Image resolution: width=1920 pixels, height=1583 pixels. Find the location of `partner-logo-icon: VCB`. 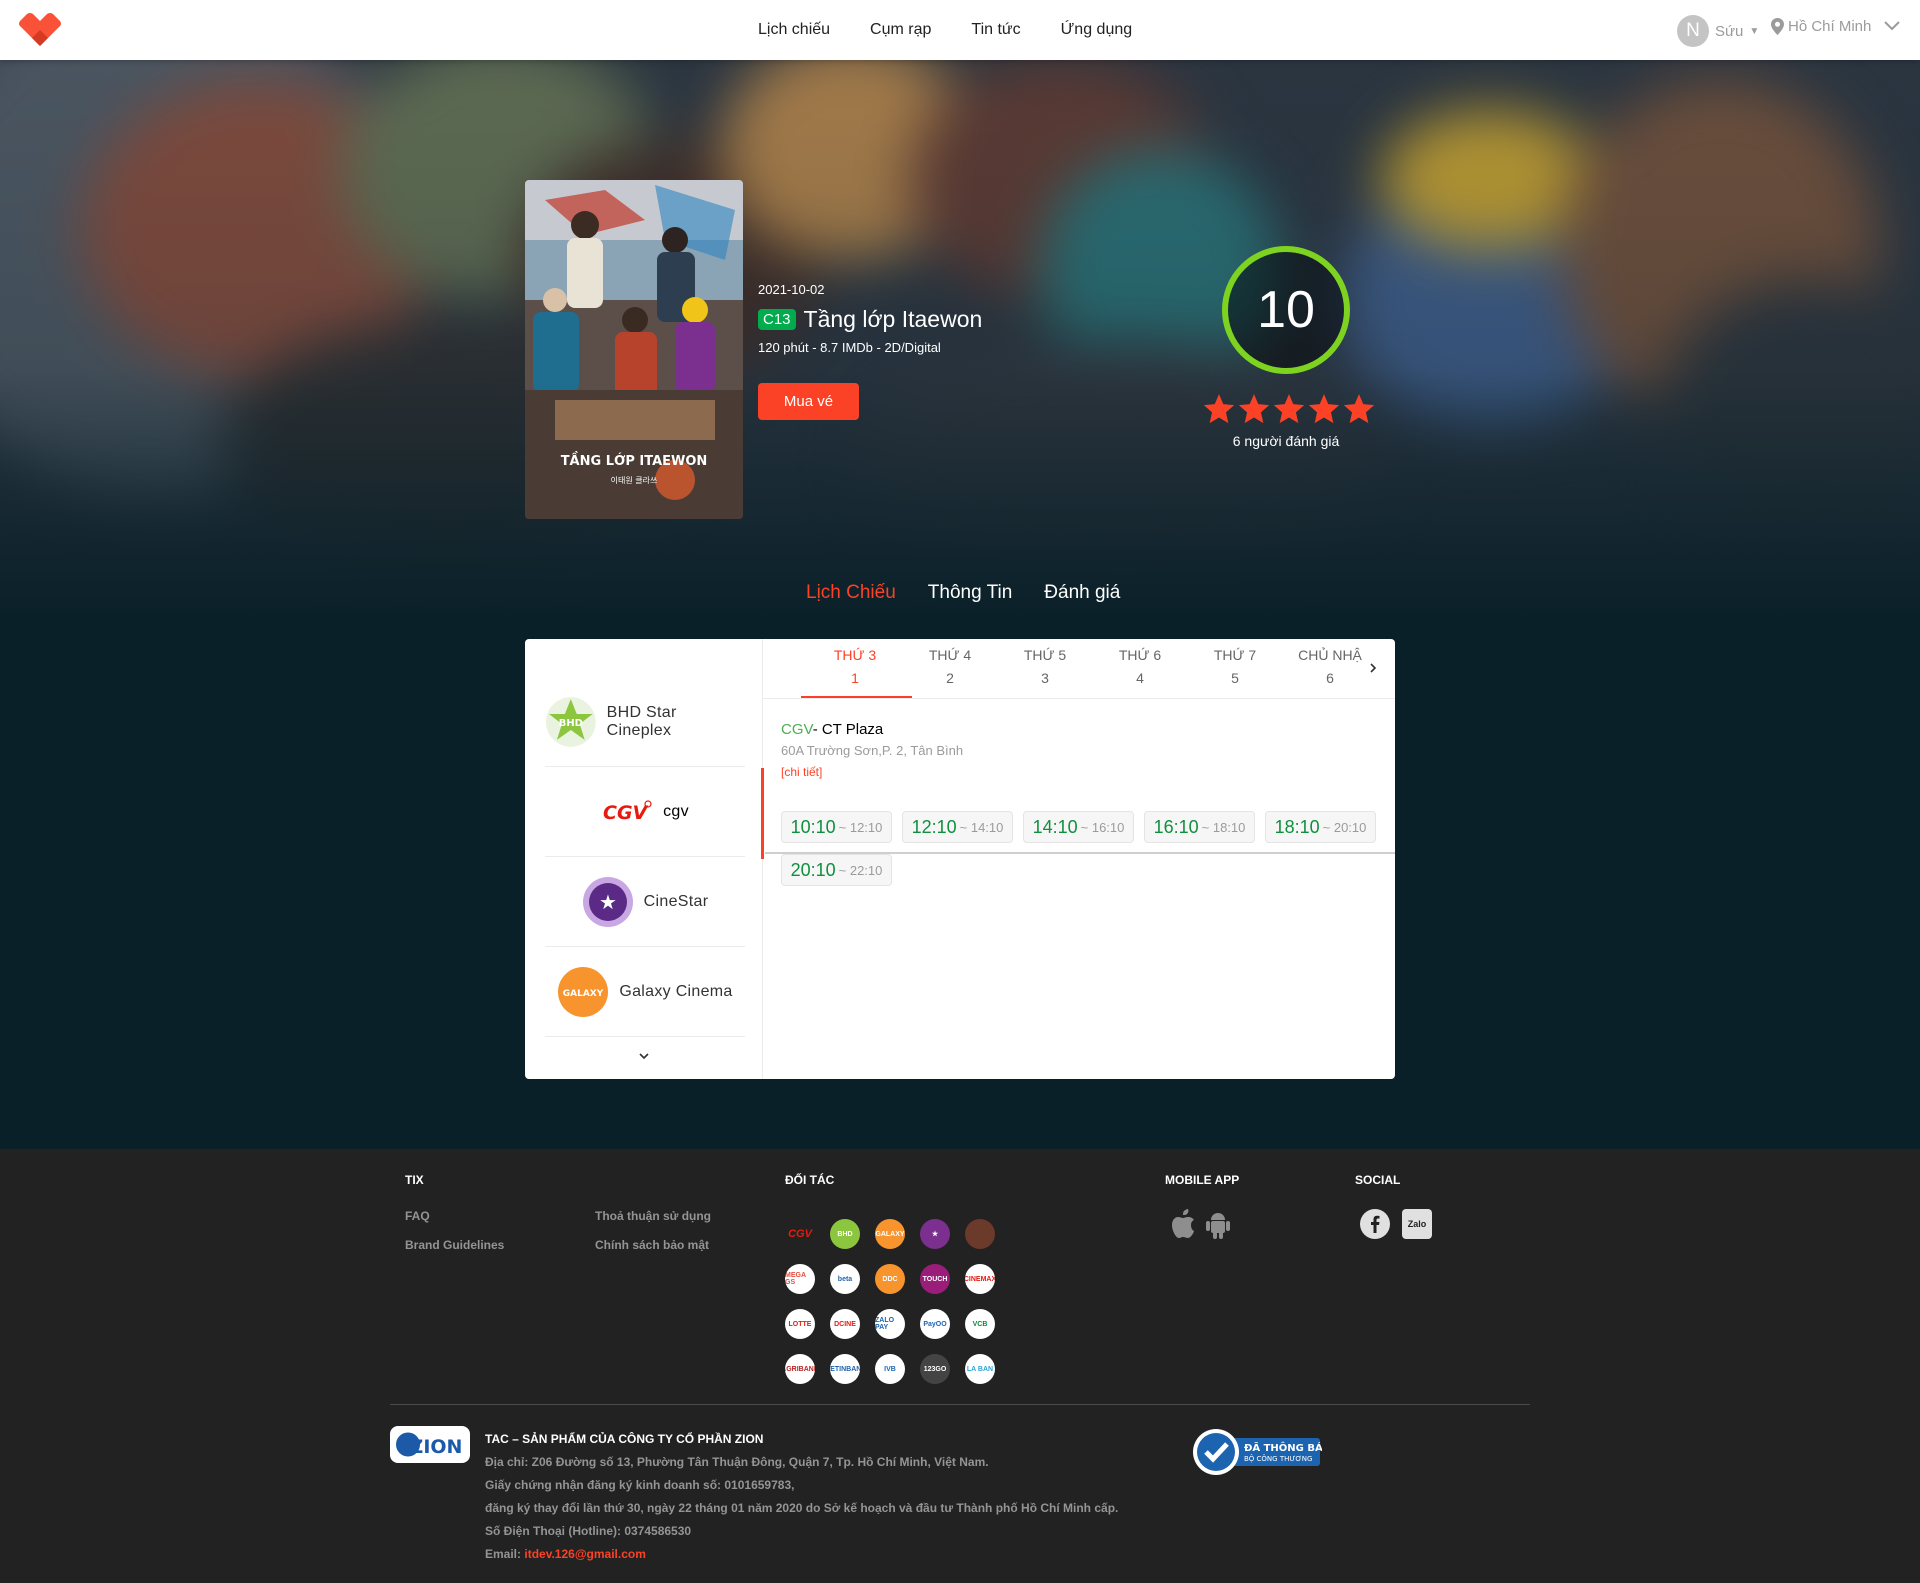

partner-logo-icon: VCB is located at coordinates (980, 1324).